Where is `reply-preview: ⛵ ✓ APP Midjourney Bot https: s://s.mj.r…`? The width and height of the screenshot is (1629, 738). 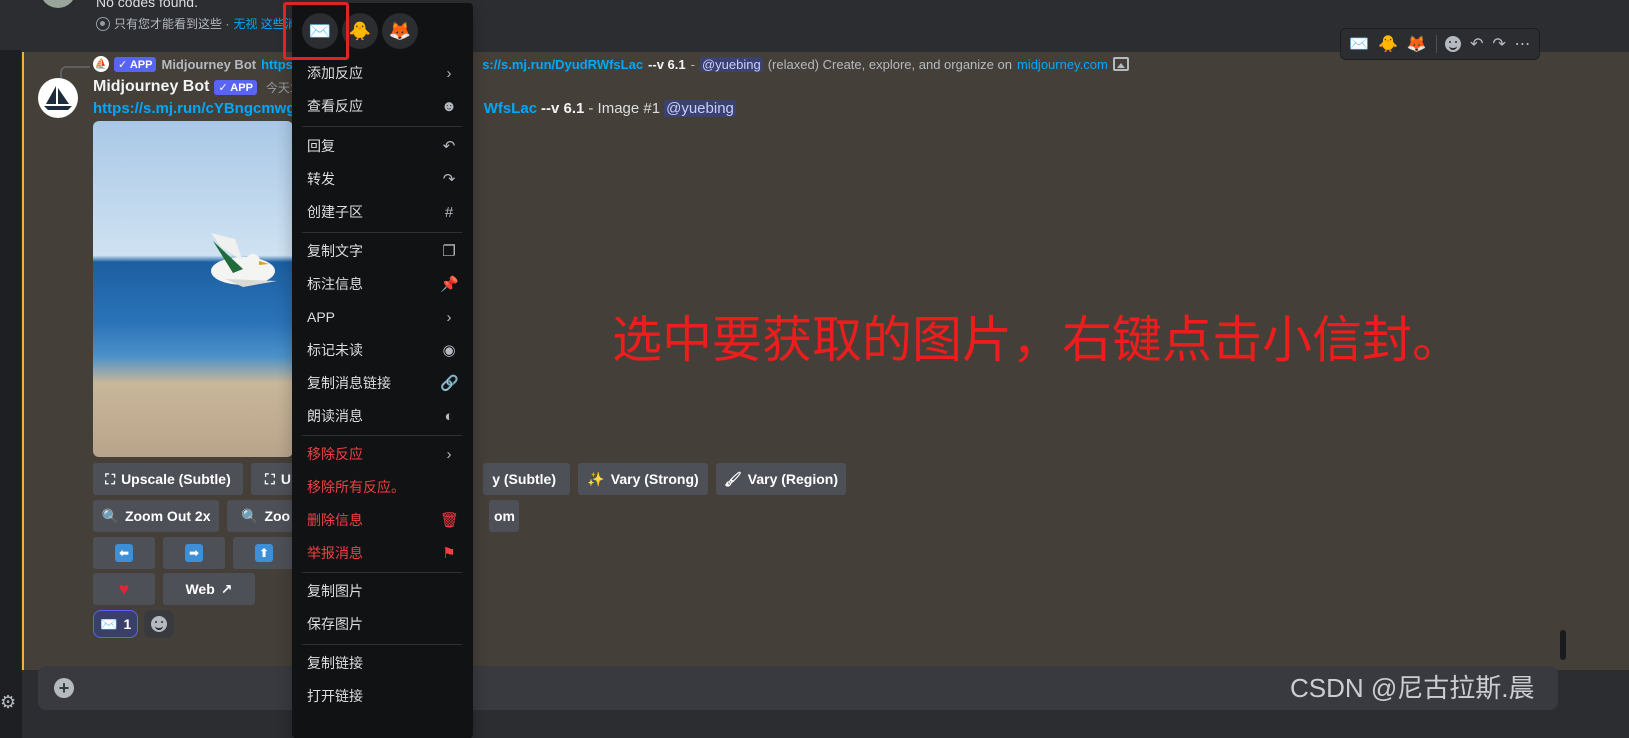 reply-preview: ⛵ ✓ APP Midjourney Bot https: s://s.mj.r… is located at coordinates (611, 64).